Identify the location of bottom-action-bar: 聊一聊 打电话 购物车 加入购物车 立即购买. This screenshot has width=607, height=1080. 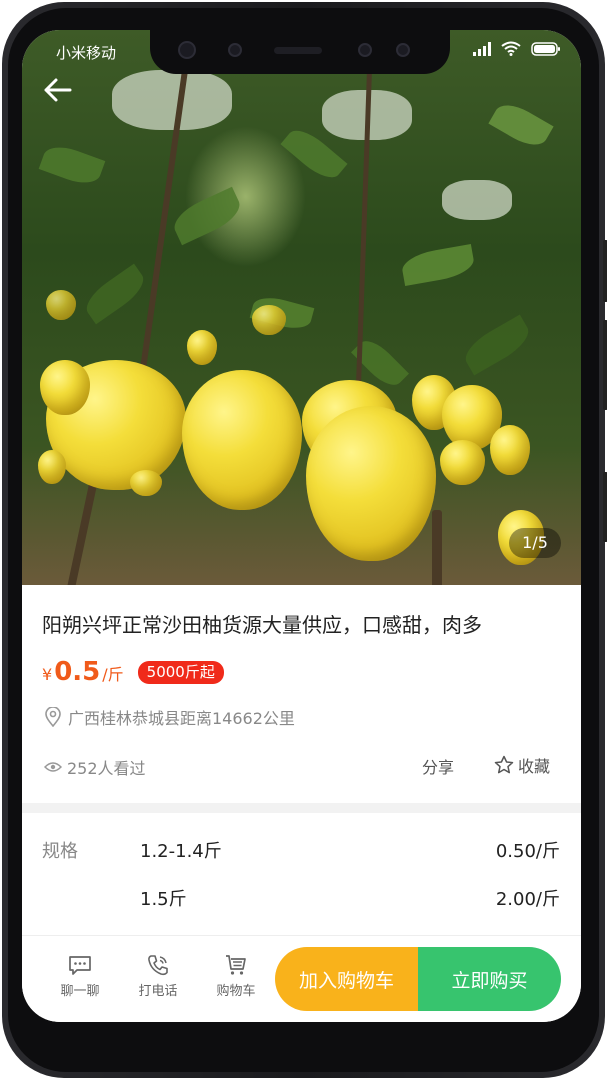
(301, 978).